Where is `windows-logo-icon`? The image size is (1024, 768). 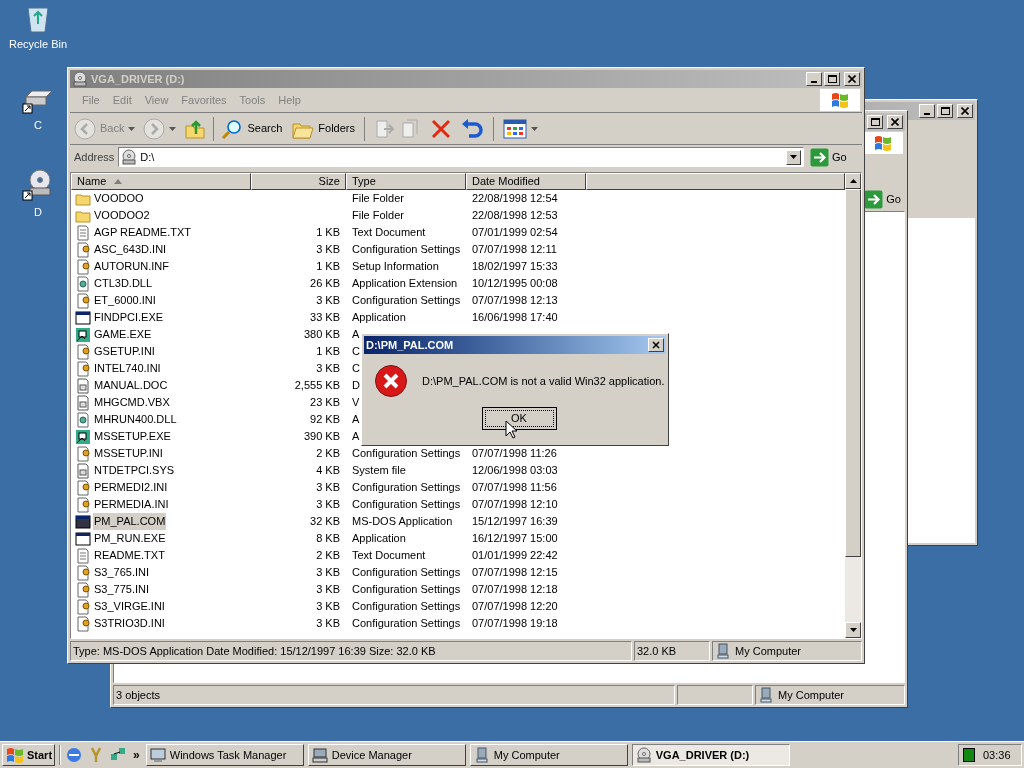
windows-logo-icon is located at coordinates (840, 100).